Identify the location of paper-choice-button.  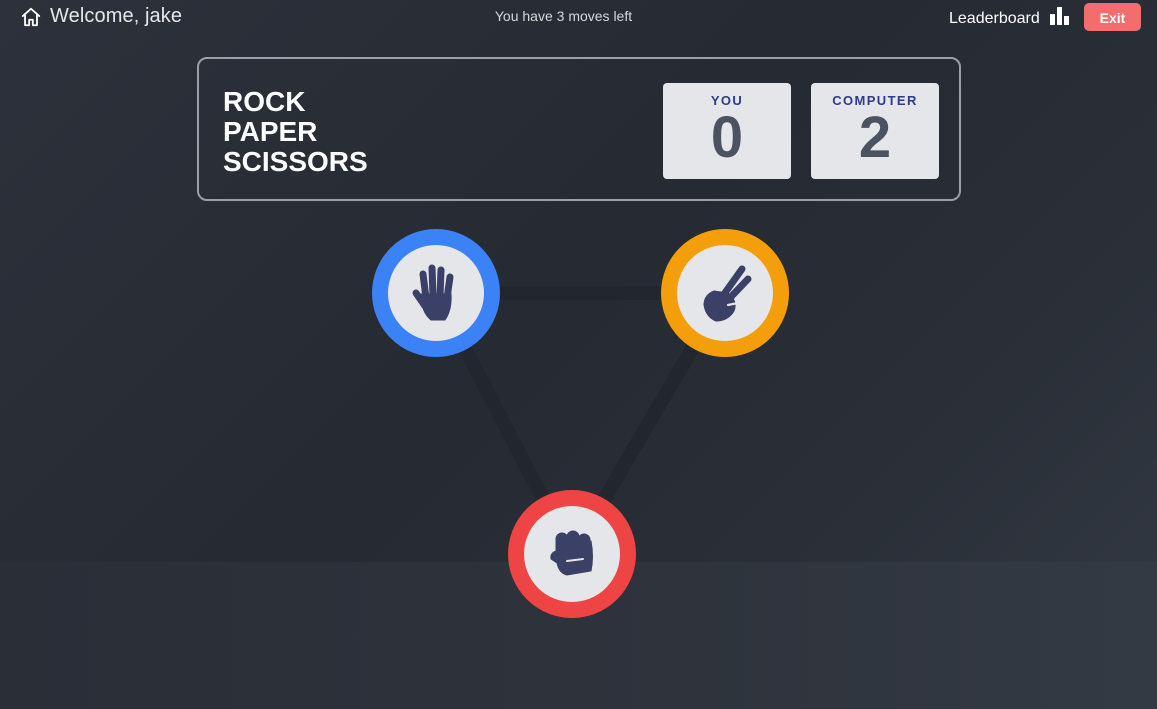
(436, 293).